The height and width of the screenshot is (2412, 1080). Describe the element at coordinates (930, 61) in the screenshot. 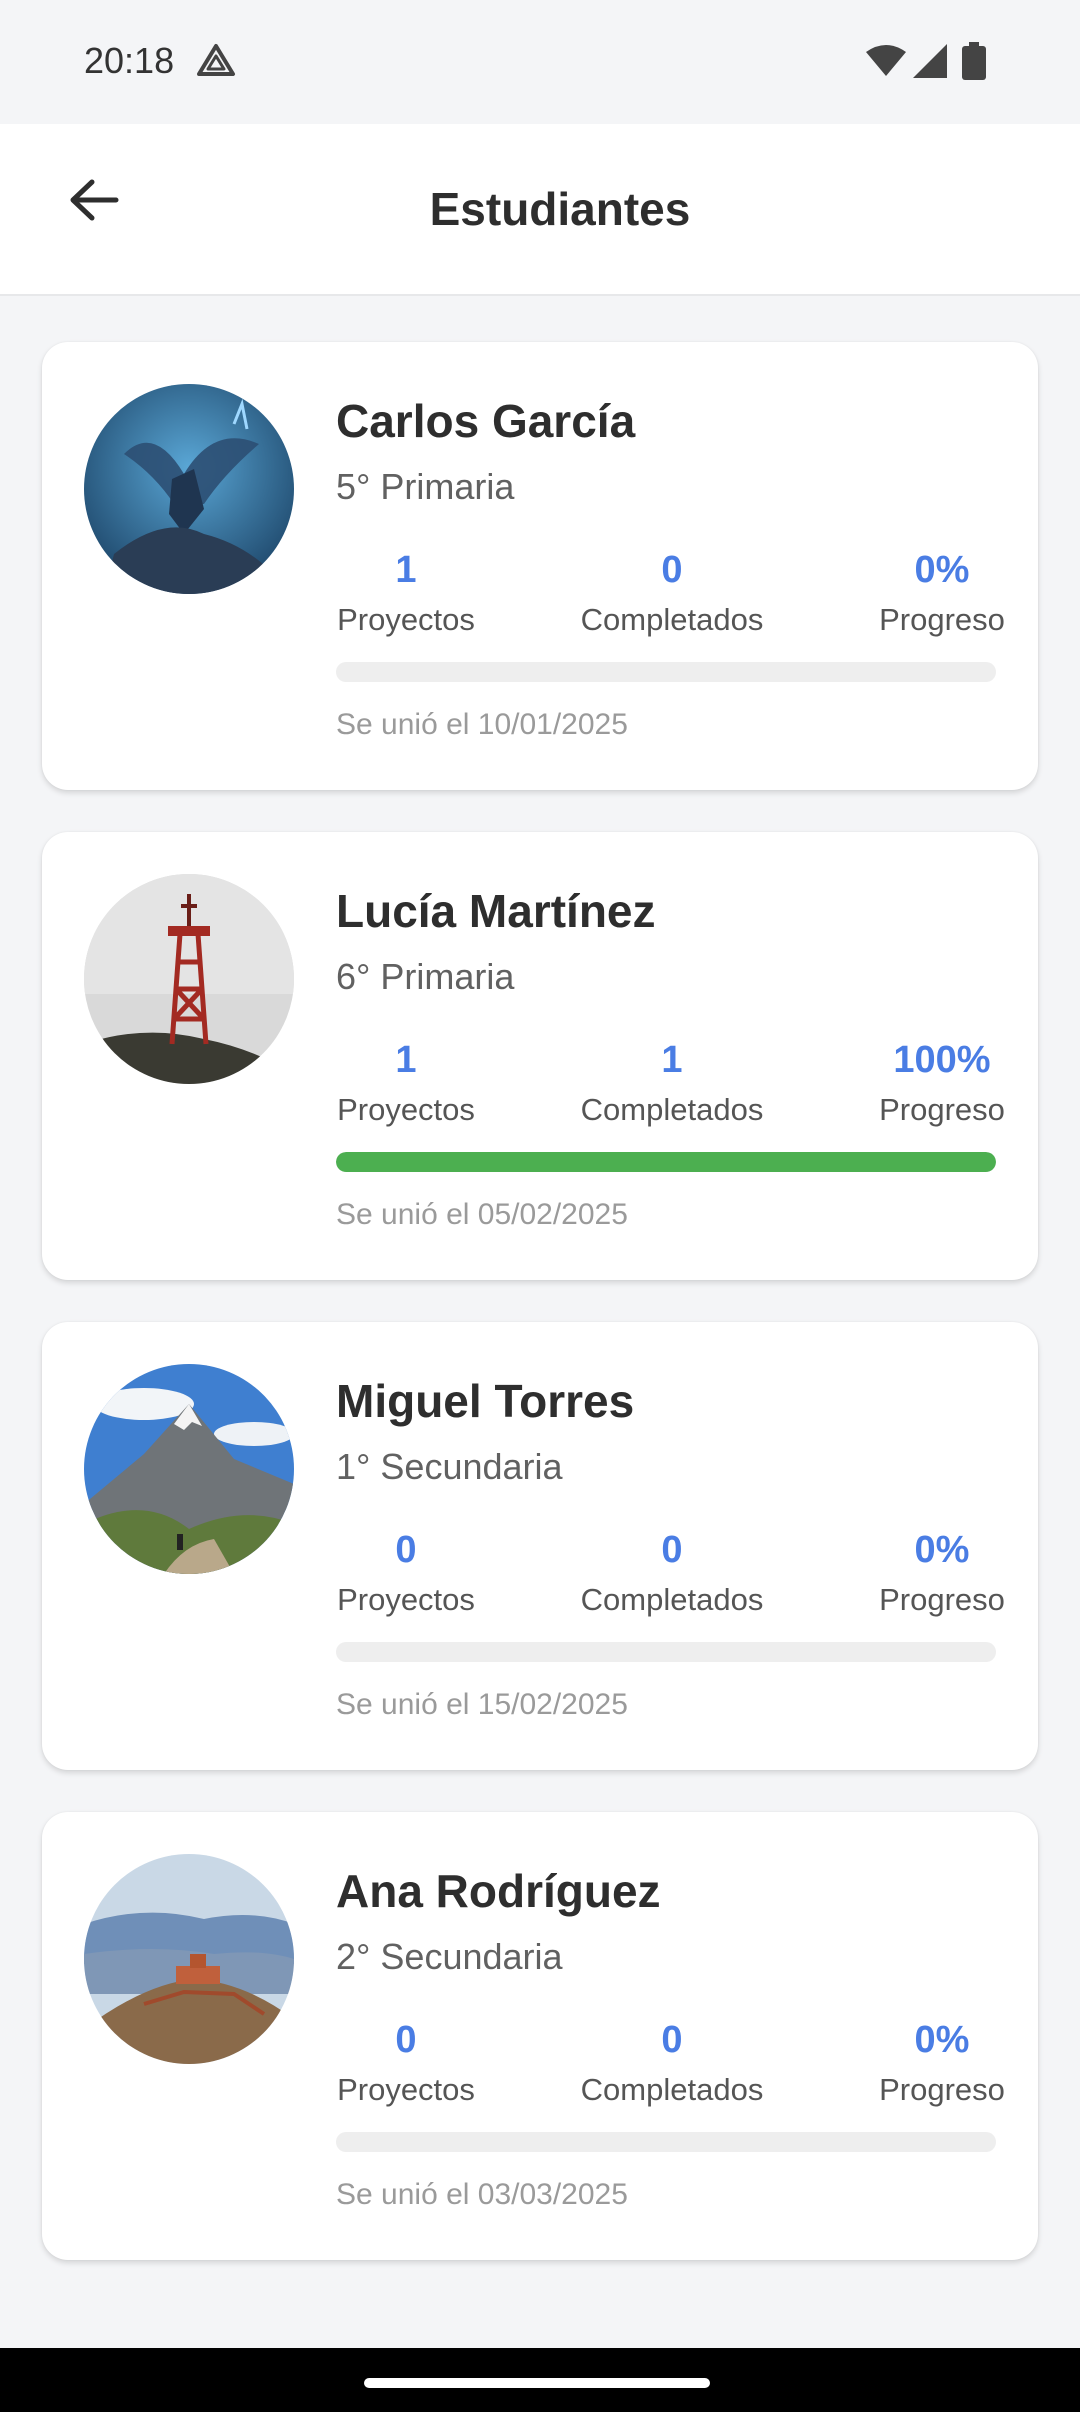

I see `signal-icon` at that location.